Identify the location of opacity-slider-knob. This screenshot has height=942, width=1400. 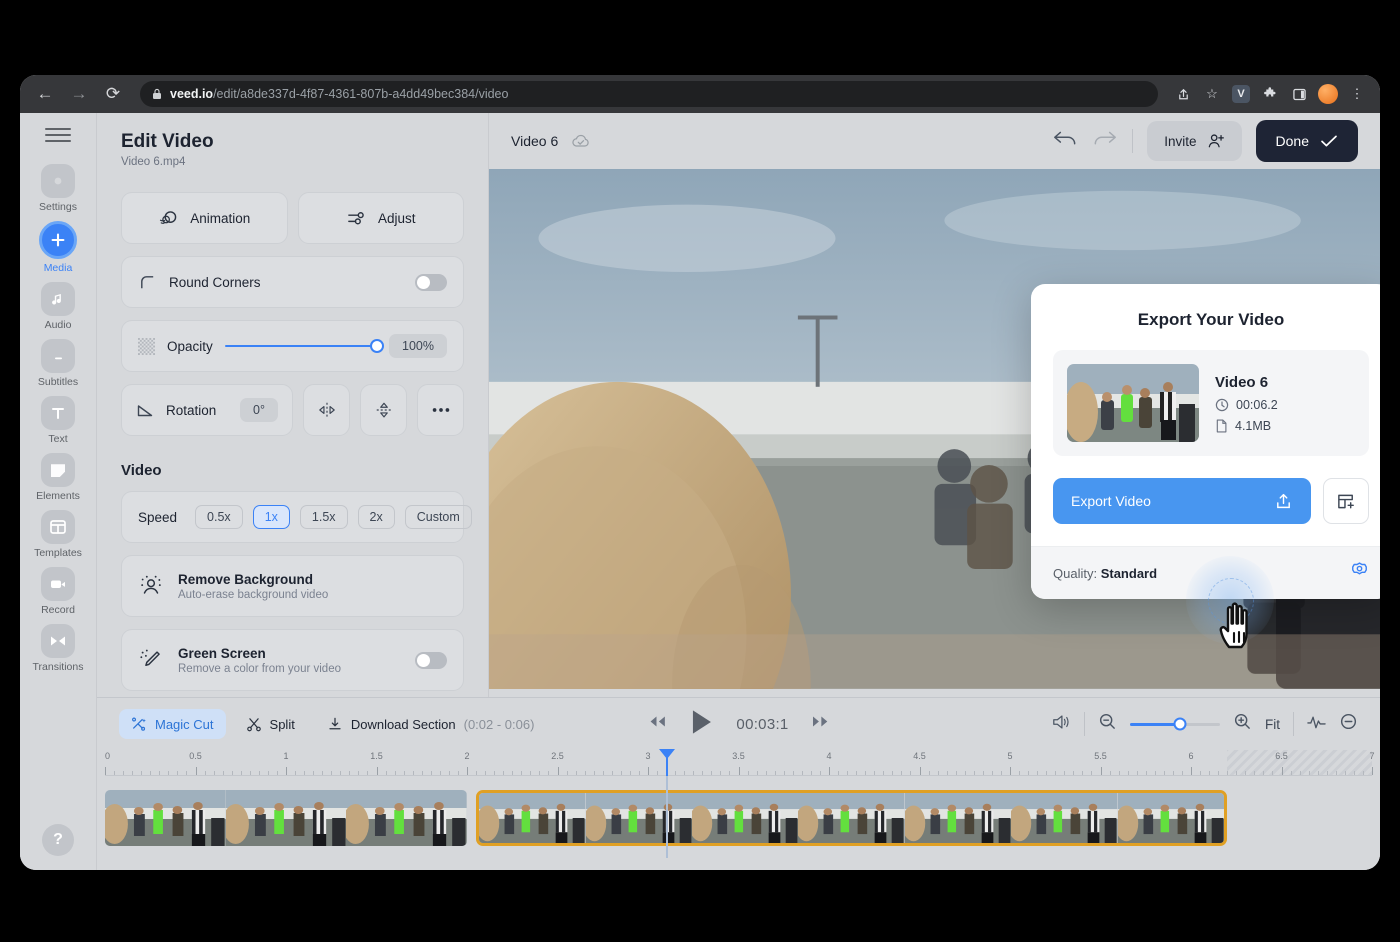
(377, 346).